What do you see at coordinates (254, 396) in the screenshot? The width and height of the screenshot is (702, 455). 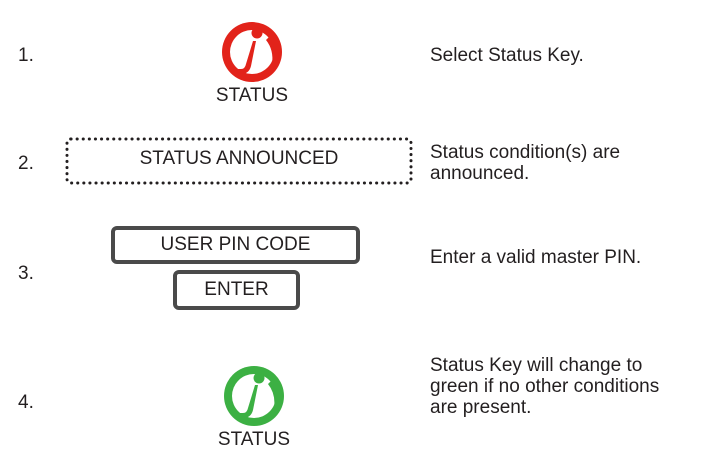 I see `green-status-key-icon` at bounding box center [254, 396].